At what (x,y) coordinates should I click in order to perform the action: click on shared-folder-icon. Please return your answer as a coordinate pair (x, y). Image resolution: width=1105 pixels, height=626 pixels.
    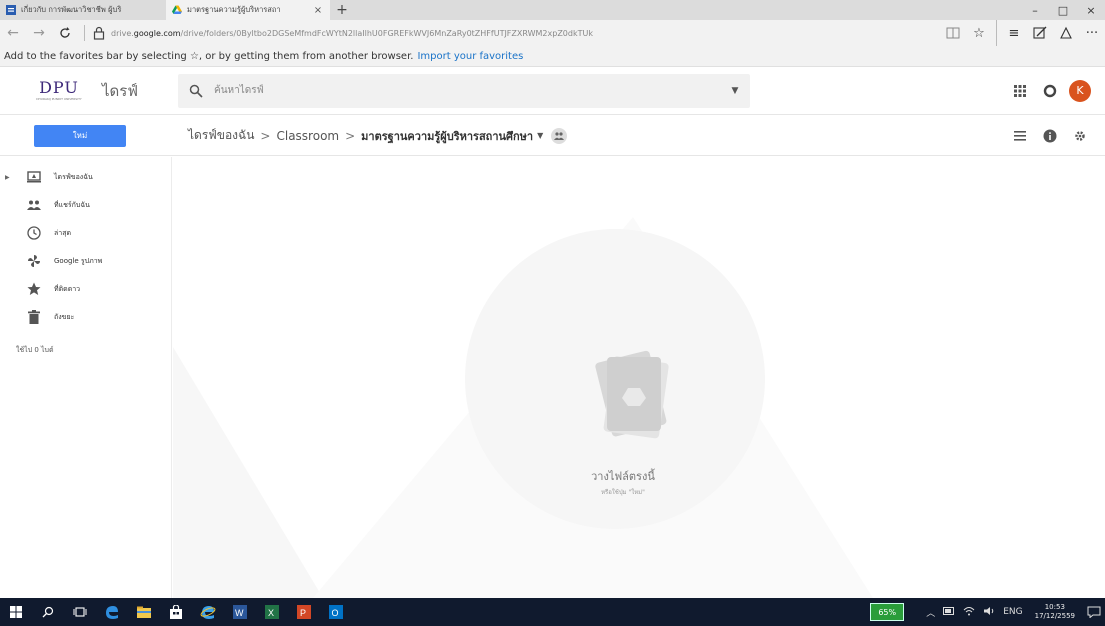
    Looking at the image, I should click on (559, 135).